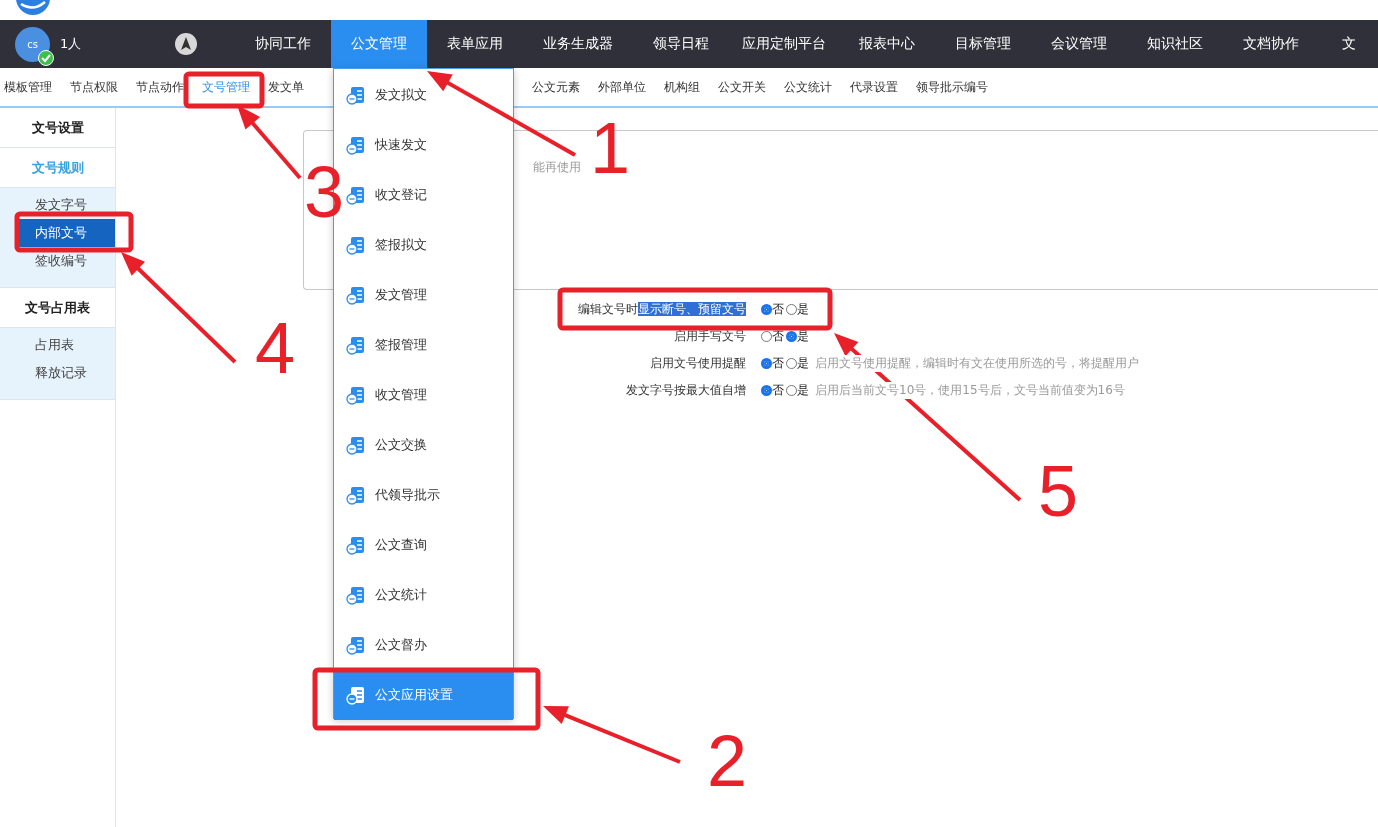 The height and width of the screenshot is (827, 1378). I want to click on hint-text: 能再使用, so click(557, 167).